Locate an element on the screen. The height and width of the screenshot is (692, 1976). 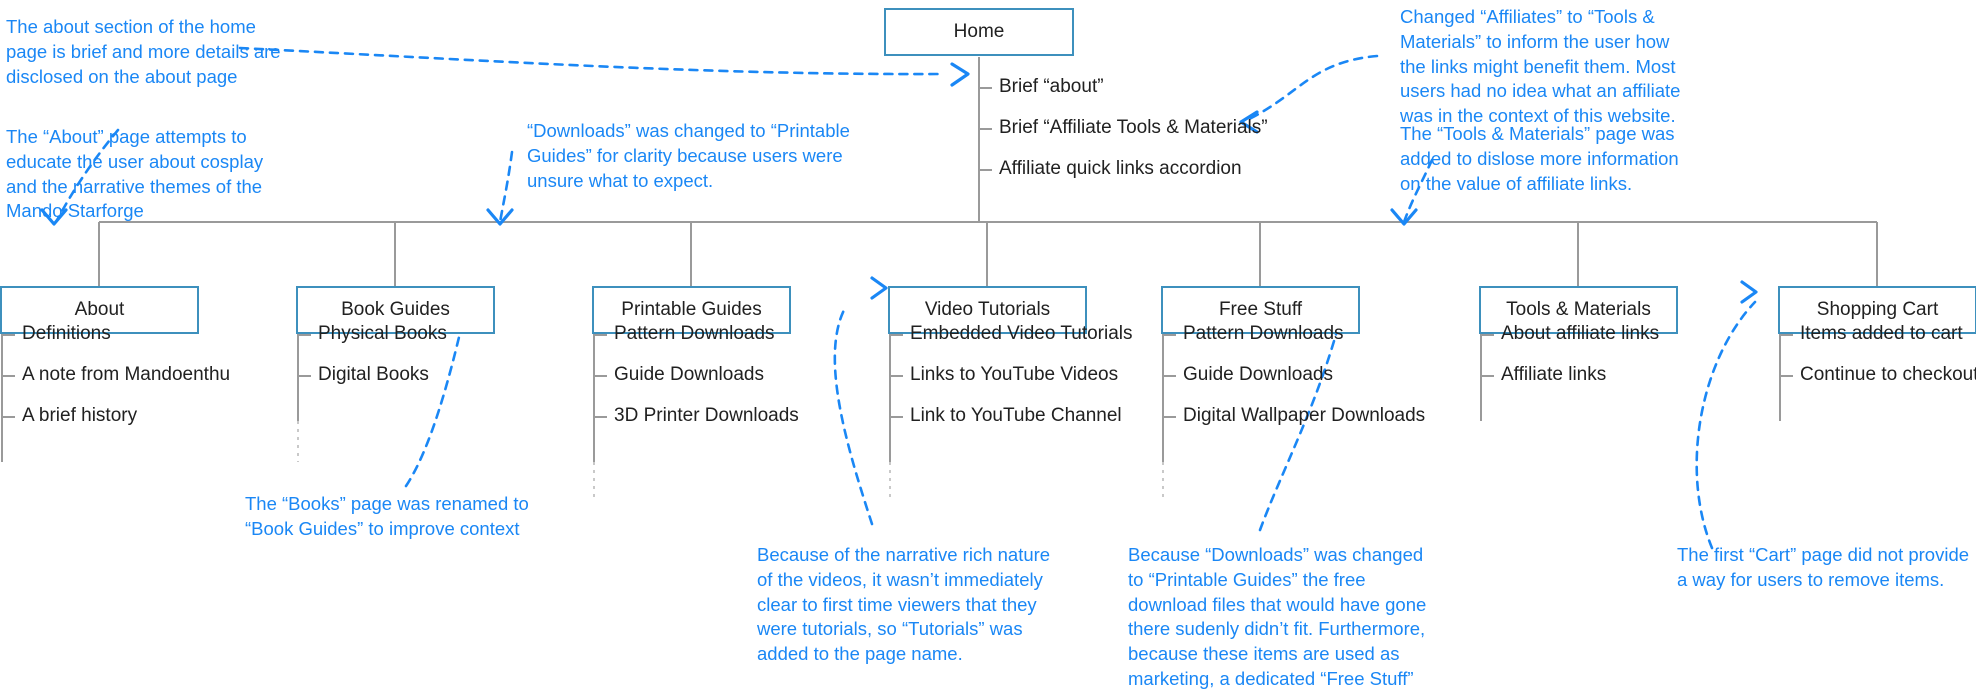
list-item: Digital Wallpaper Downloads is located at coordinates (1294, 415).